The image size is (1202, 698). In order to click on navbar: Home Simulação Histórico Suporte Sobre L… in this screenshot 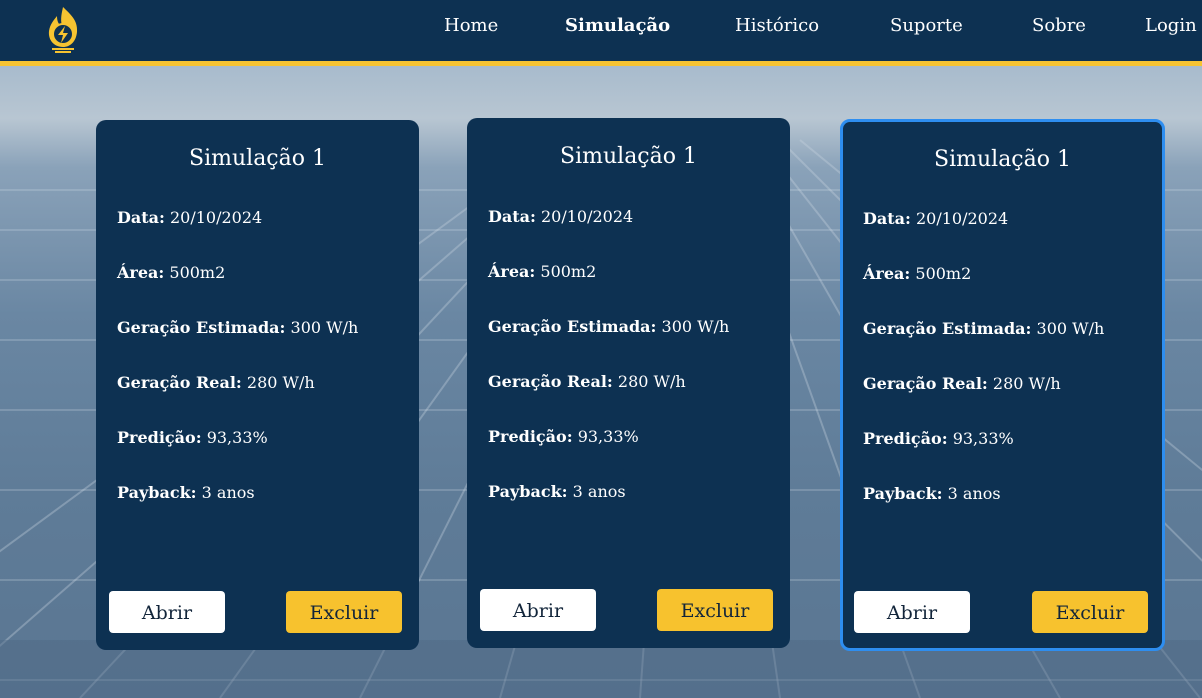, I will do `click(601, 33)`.